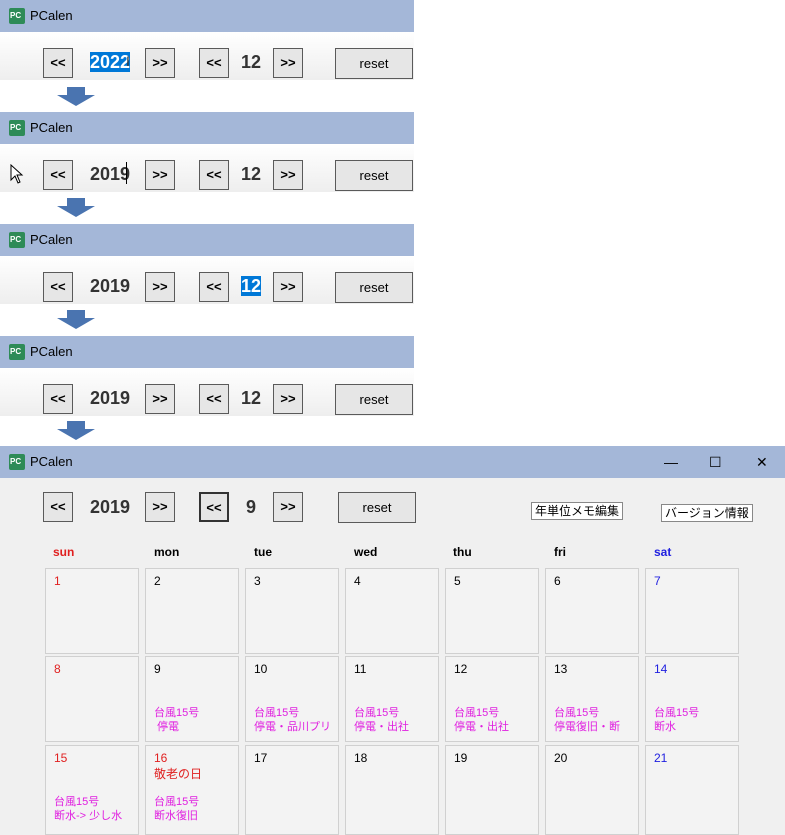 This screenshot has height=835, width=785. I want to click on memo-line-2: 停電・出社, so click(481, 727).